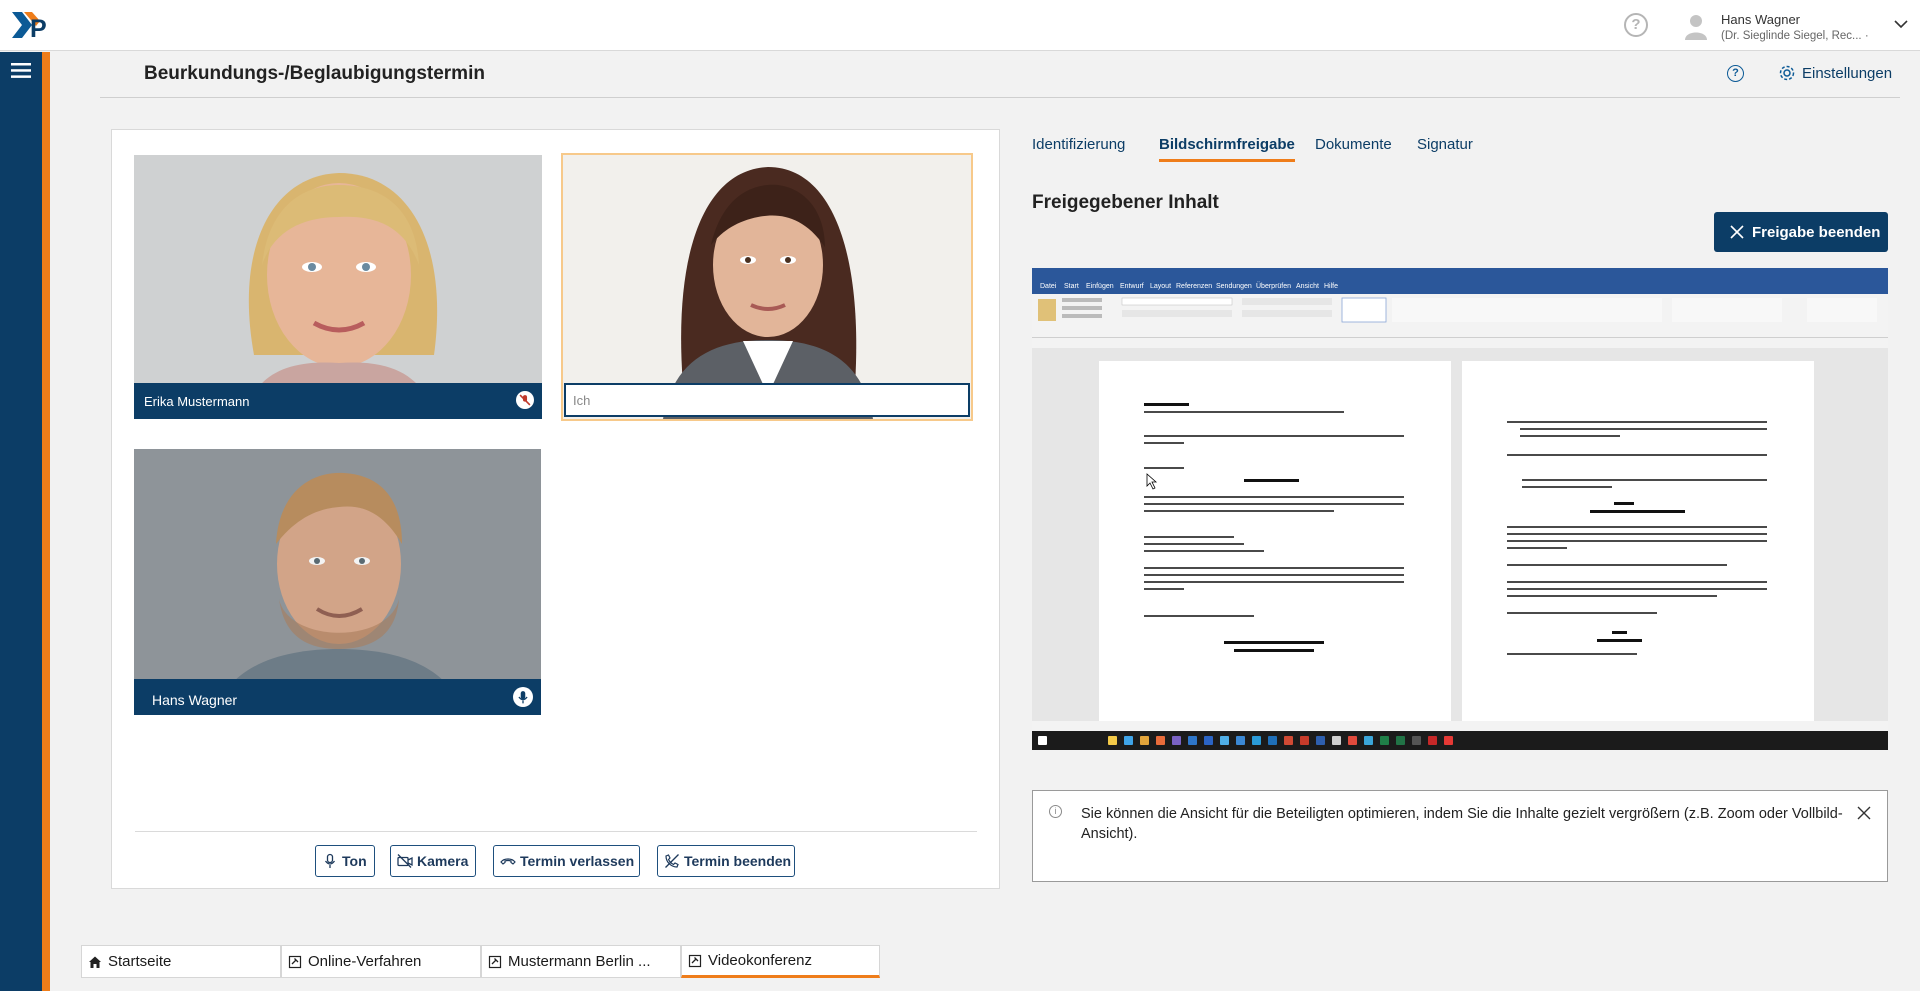  I want to click on page-title: Beurkundungs-/Beglaubigungstermin, so click(314, 73).